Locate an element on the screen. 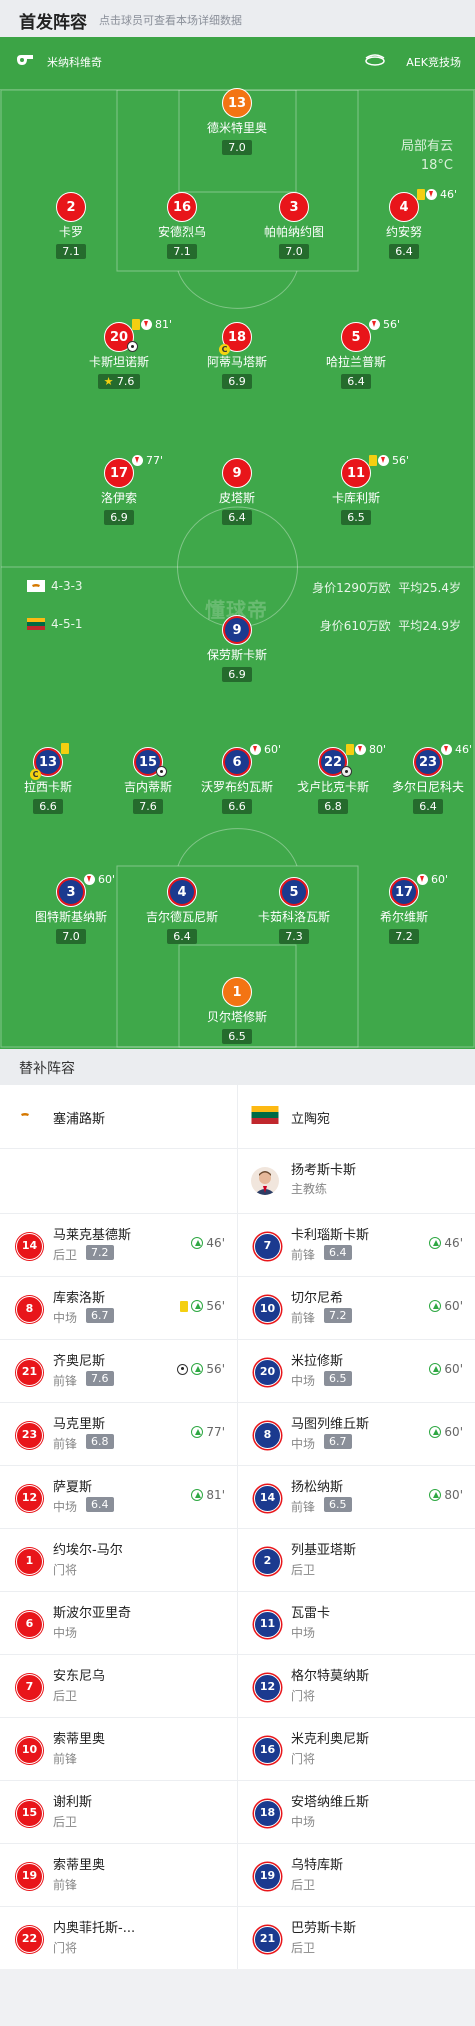 The height and width of the screenshot is (2026, 475). home-value: 身价1290万欧 is located at coordinates (351, 588).